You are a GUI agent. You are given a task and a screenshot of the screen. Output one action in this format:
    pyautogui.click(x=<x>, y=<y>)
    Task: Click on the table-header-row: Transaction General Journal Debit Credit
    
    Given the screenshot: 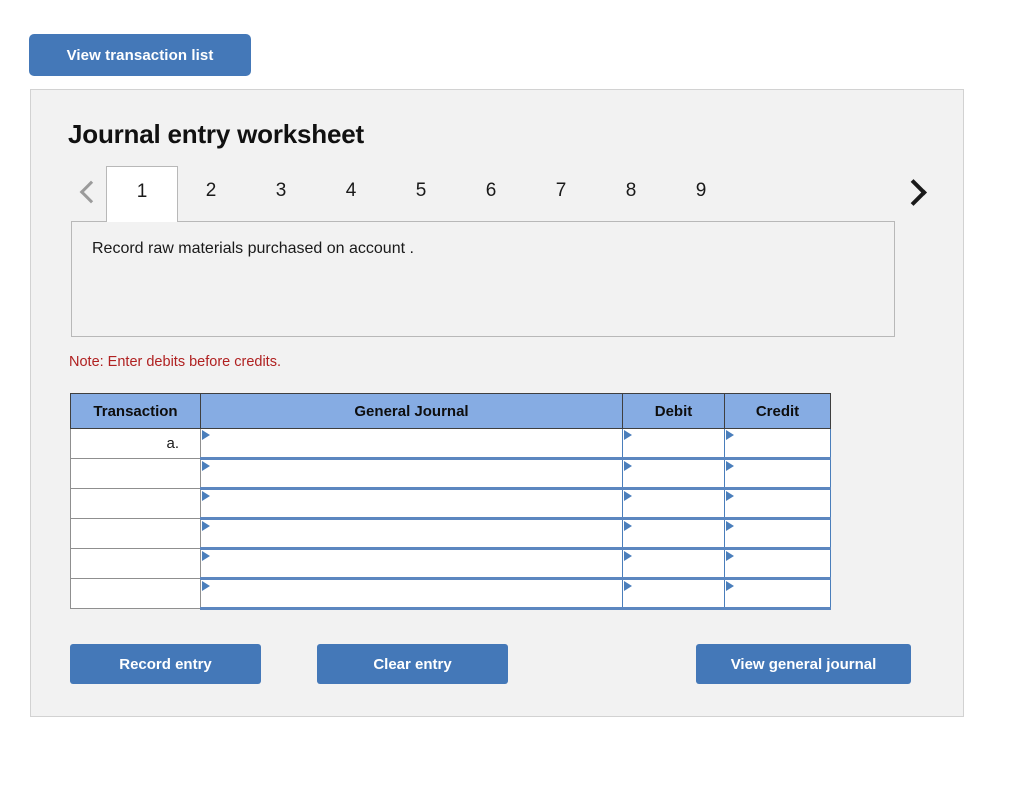 What is the action you would take?
    pyautogui.click(x=450, y=411)
    